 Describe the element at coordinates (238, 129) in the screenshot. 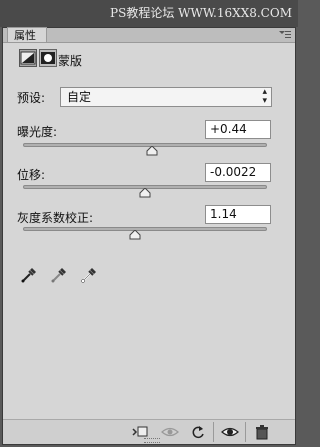

I see `exposure-input: +0.44` at that location.